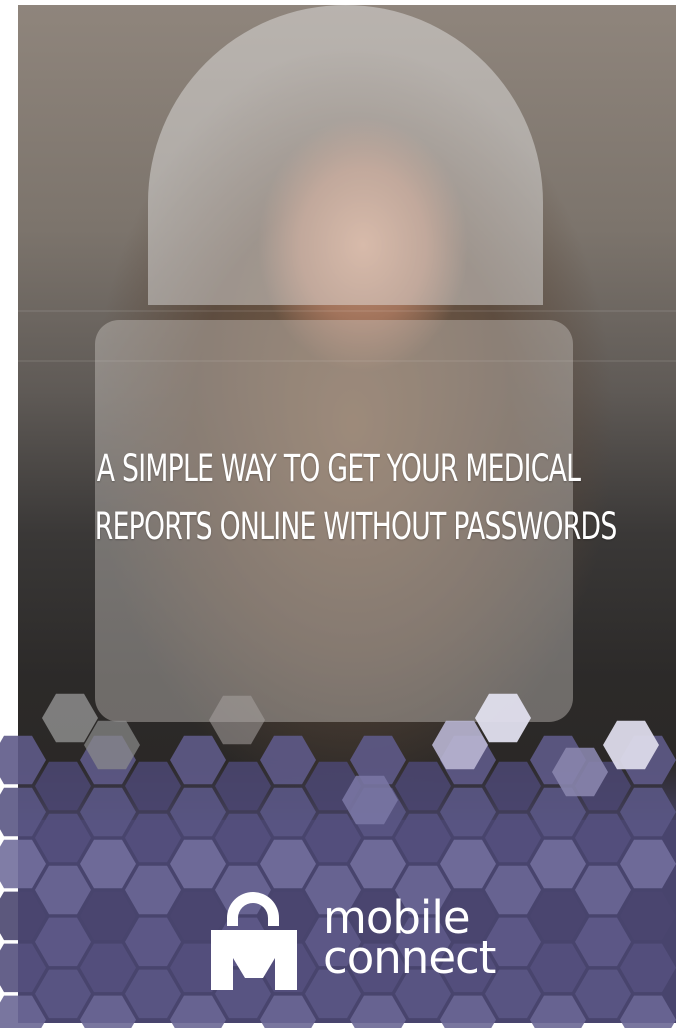 The width and height of the screenshot is (677, 1028). I want to click on brand-wordmark: mobile connect, so click(409, 939).